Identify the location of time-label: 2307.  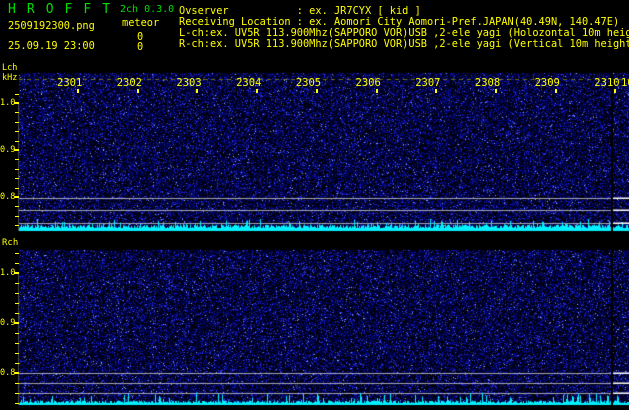
(428, 83).